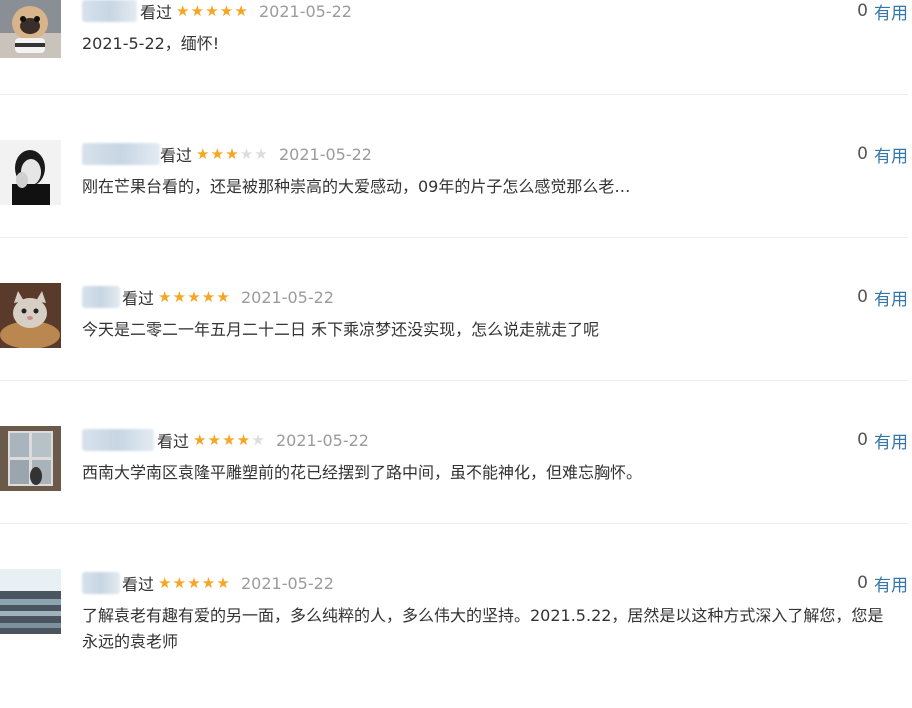 The width and height of the screenshot is (912, 708). Describe the element at coordinates (151, 43) in the screenshot. I see `comment-text: 2021-5-22，缅怀!` at that location.